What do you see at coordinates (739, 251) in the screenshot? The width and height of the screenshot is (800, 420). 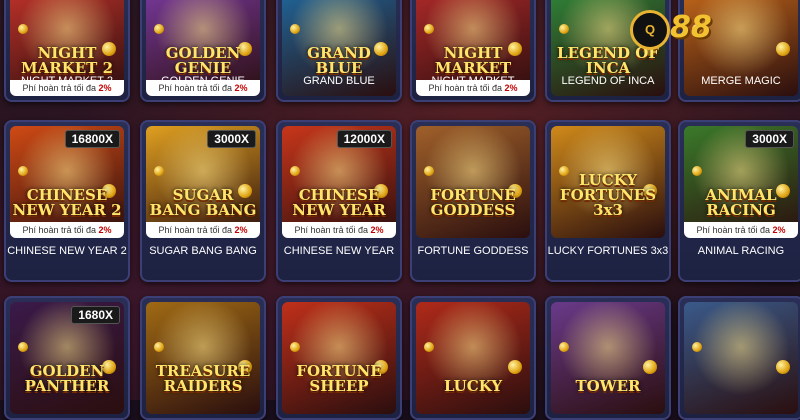 I see `game-name: ANIMAL RACING` at bounding box center [739, 251].